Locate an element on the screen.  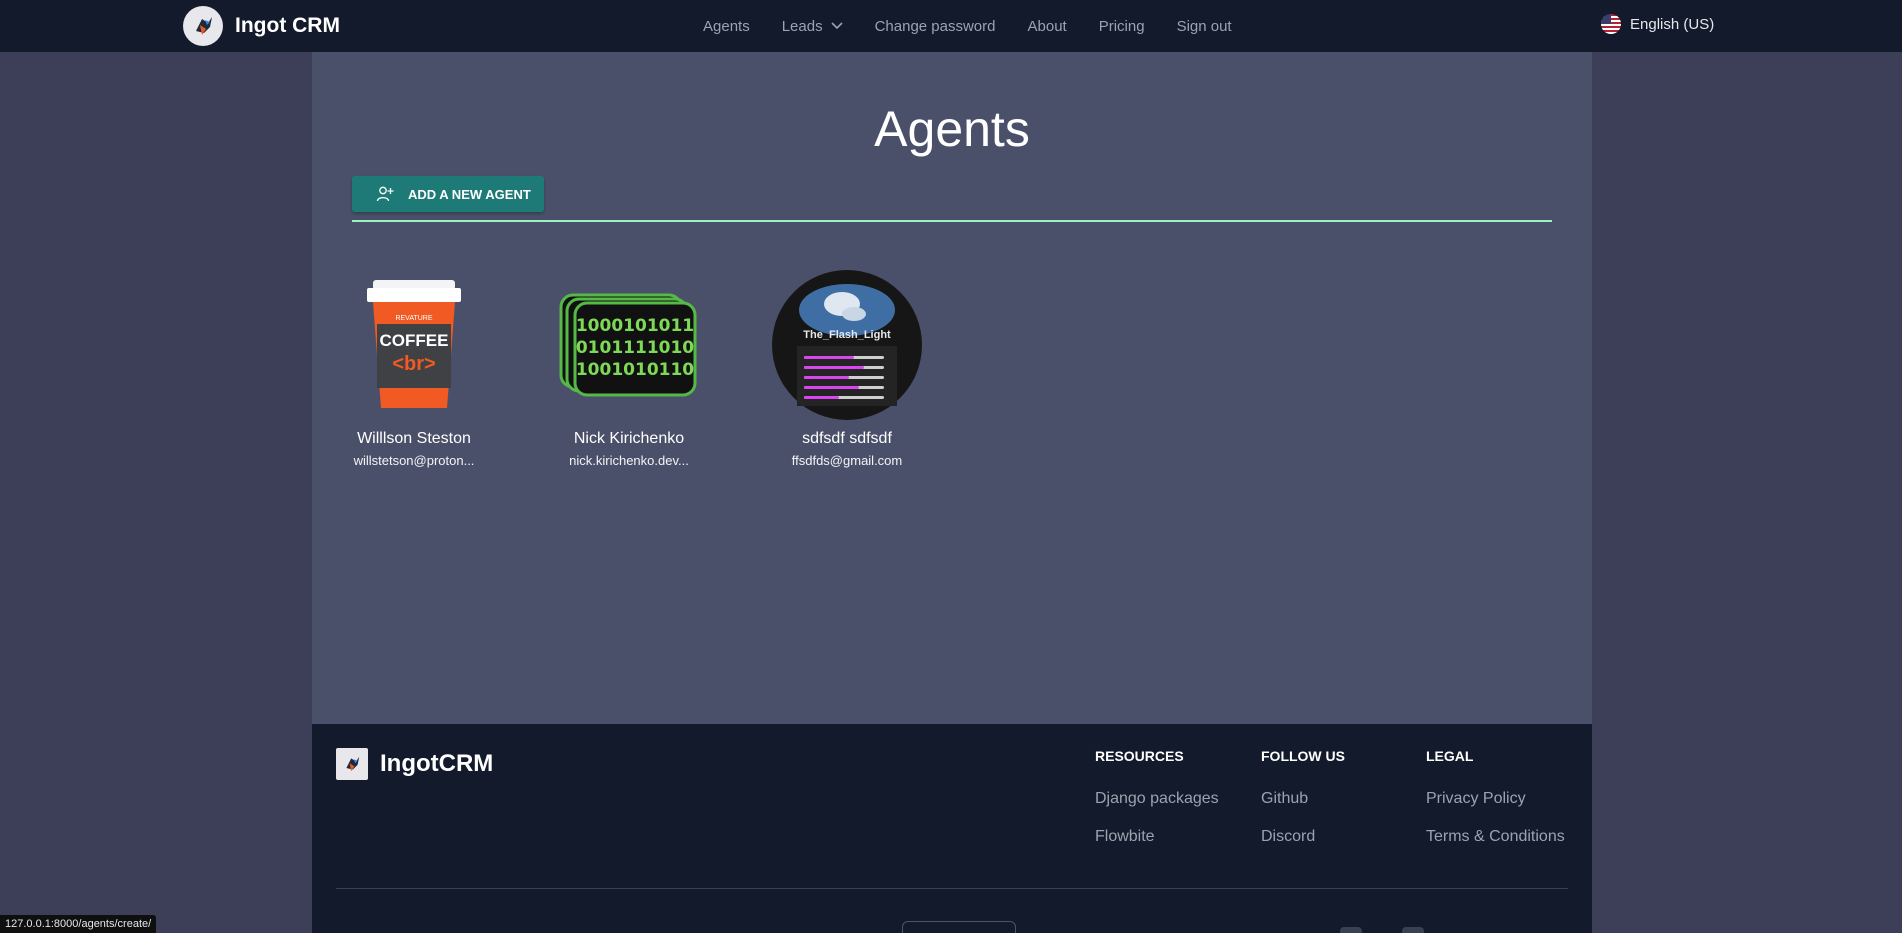
nav-agents: Agents is located at coordinates (726, 26).